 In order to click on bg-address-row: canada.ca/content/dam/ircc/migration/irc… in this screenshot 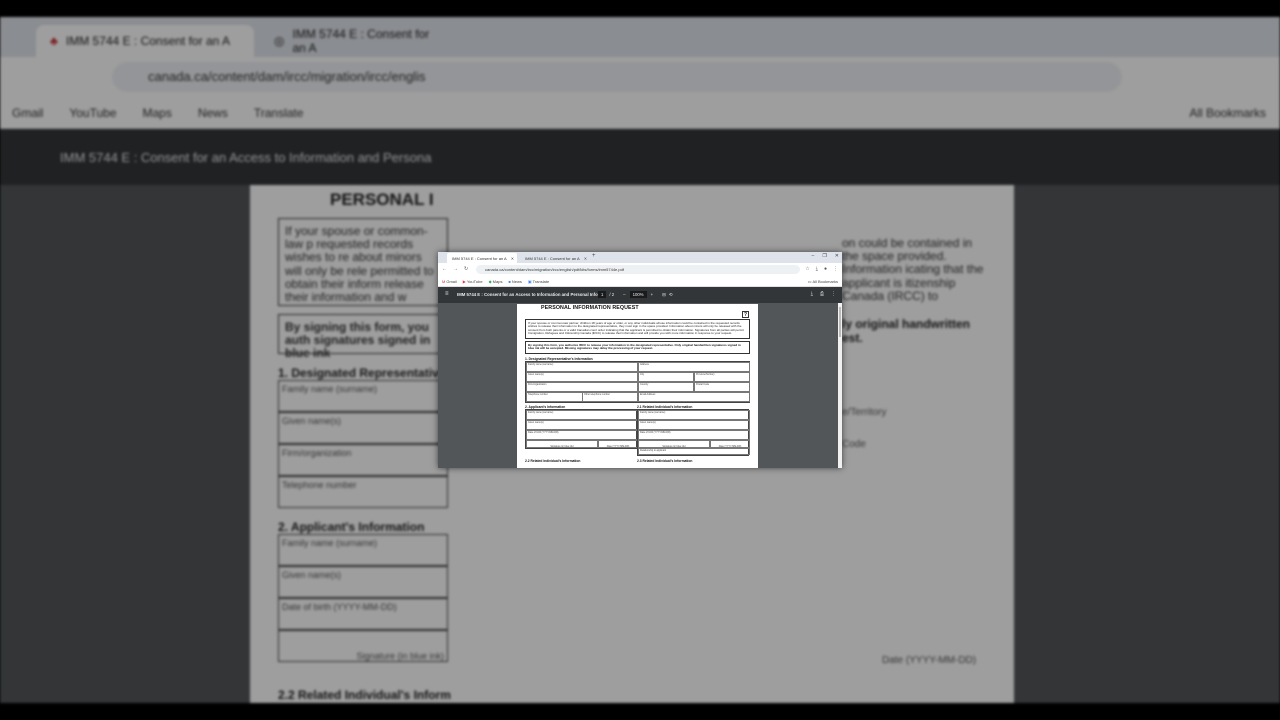, I will do `click(640, 77)`.